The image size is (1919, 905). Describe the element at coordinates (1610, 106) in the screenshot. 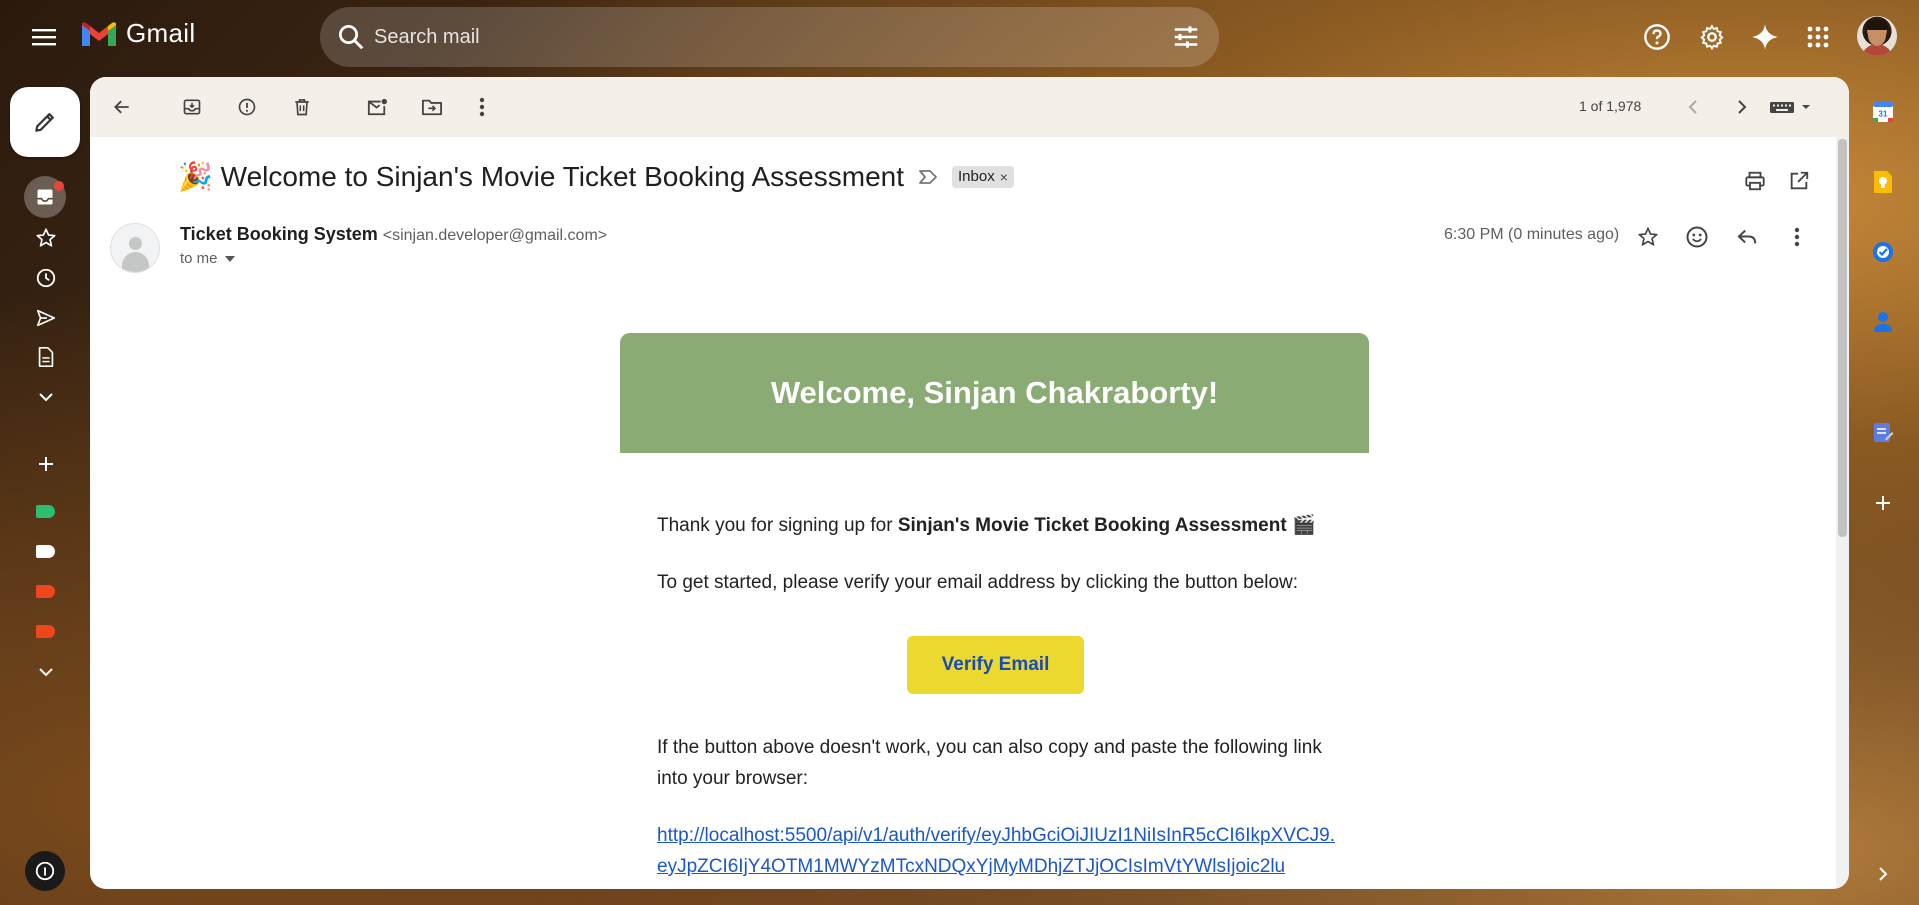

I see `message-pager: 1 of 1,978` at that location.